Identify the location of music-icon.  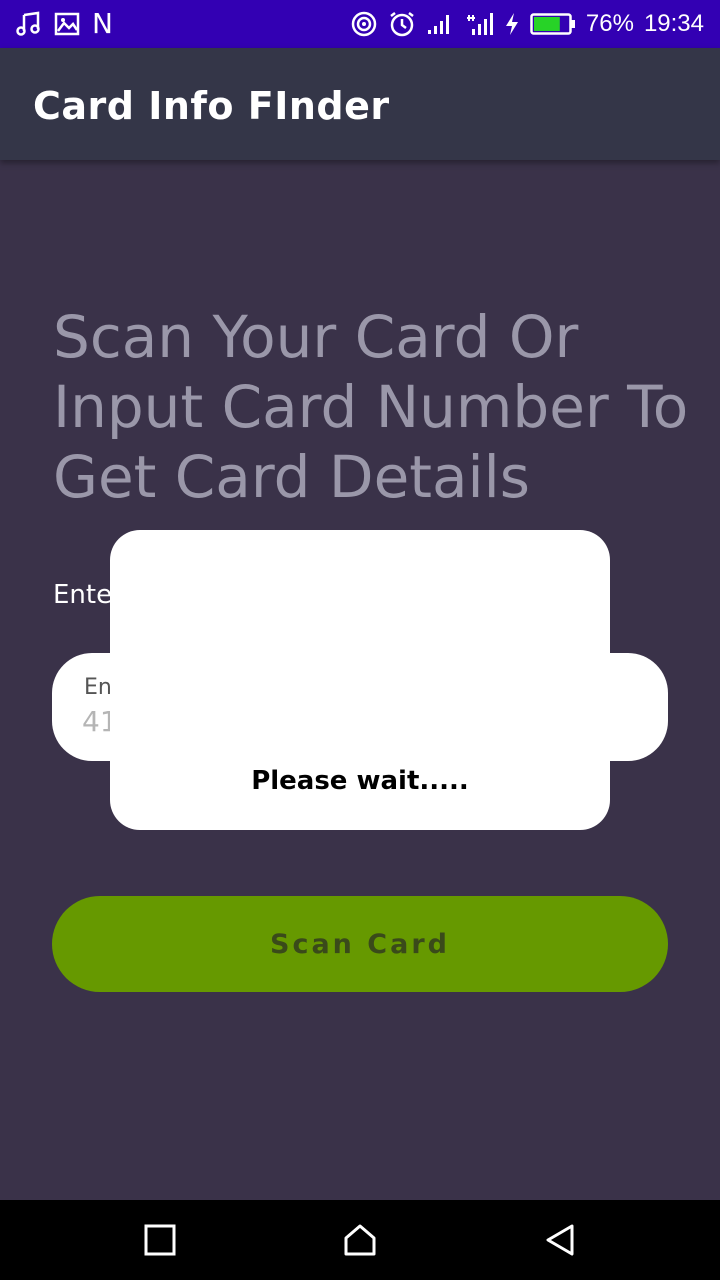
(29, 24).